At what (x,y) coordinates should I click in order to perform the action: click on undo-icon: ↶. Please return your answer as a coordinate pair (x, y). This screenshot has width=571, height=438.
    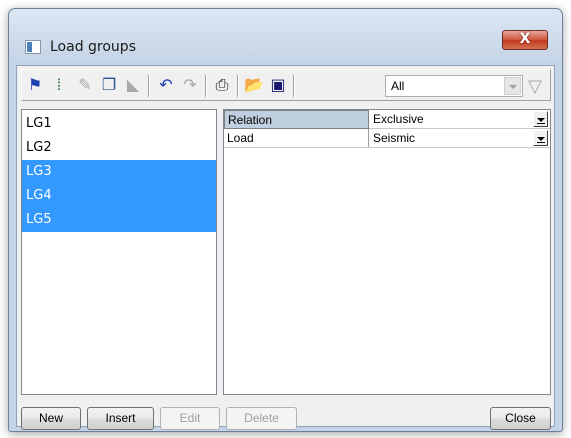
    Looking at the image, I should click on (166, 86).